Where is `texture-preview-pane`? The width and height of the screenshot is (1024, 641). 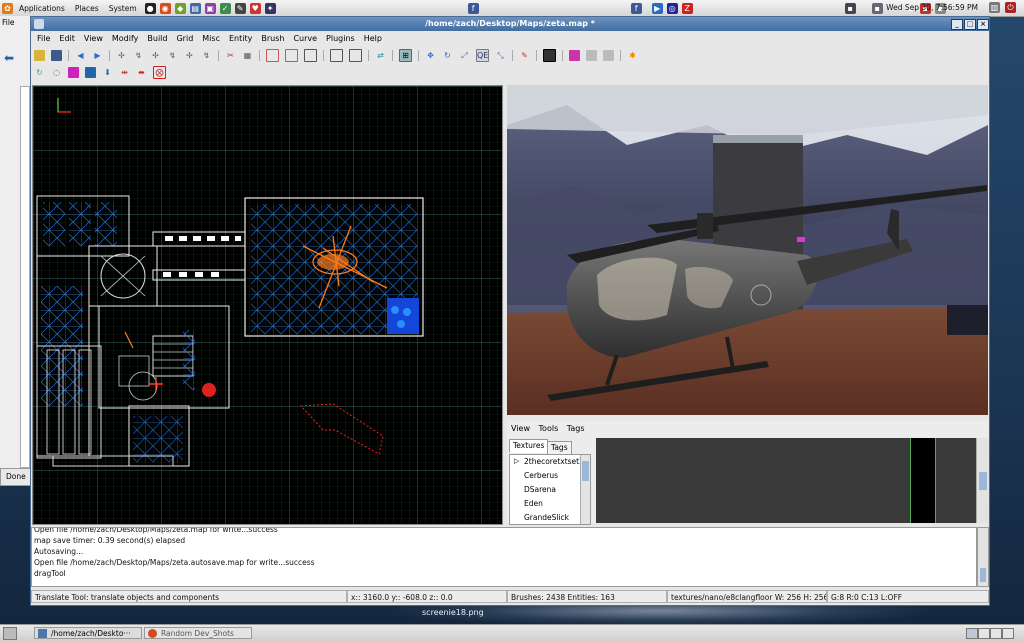 texture-preview-pane is located at coordinates (786, 480).